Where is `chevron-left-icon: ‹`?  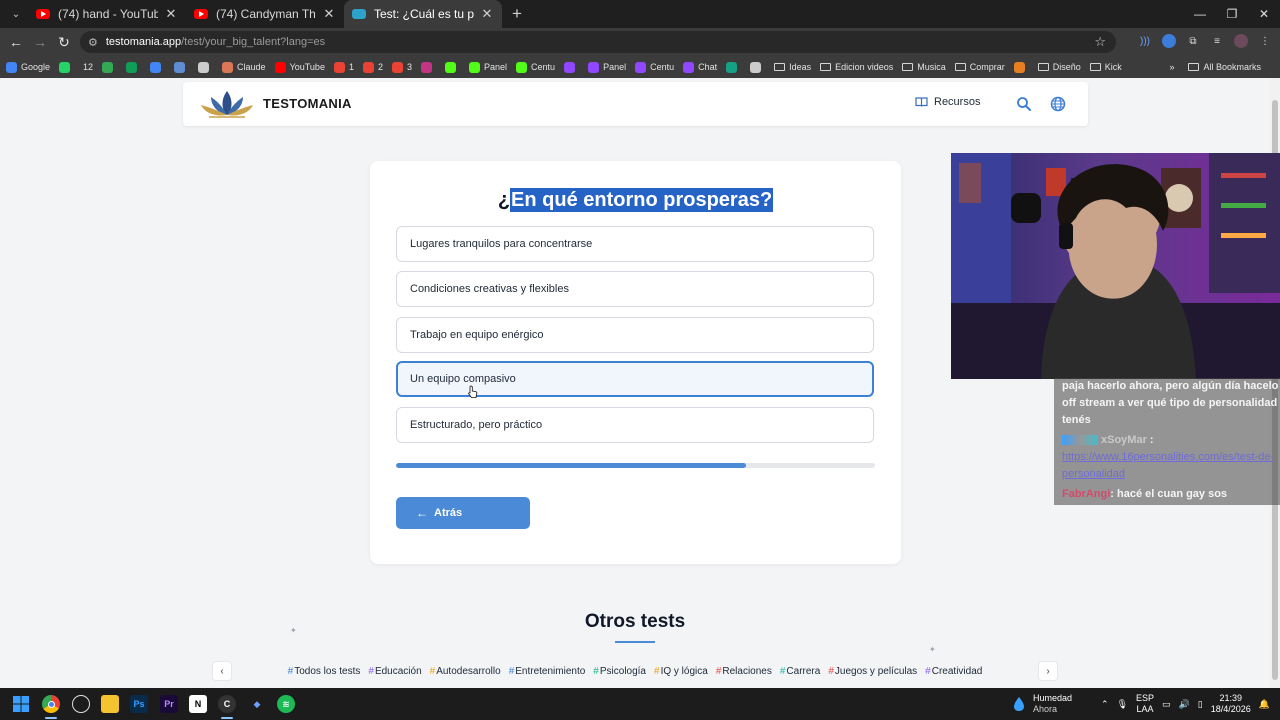 chevron-left-icon: ‹ is located at coordinates (222, 671).